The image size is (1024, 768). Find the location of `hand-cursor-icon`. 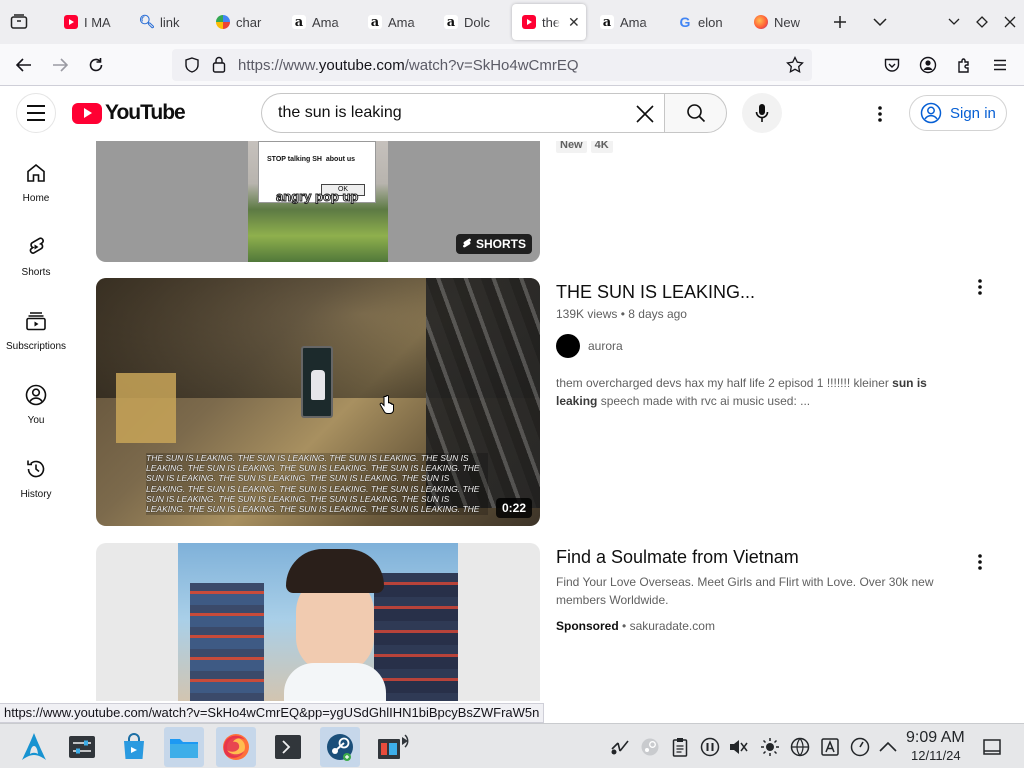

hand-cursor-icon is located at coordinates (386, 404).